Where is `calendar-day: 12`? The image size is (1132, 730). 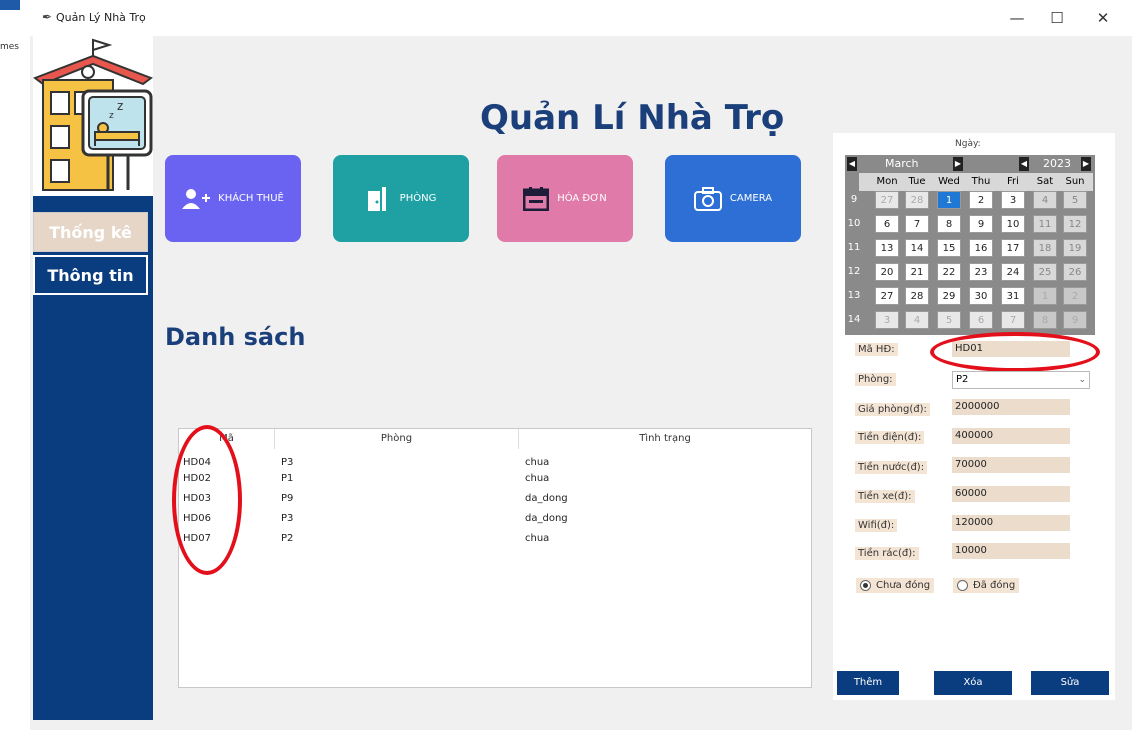
calendar-day: 12 is located at coordinates (1075, 224).